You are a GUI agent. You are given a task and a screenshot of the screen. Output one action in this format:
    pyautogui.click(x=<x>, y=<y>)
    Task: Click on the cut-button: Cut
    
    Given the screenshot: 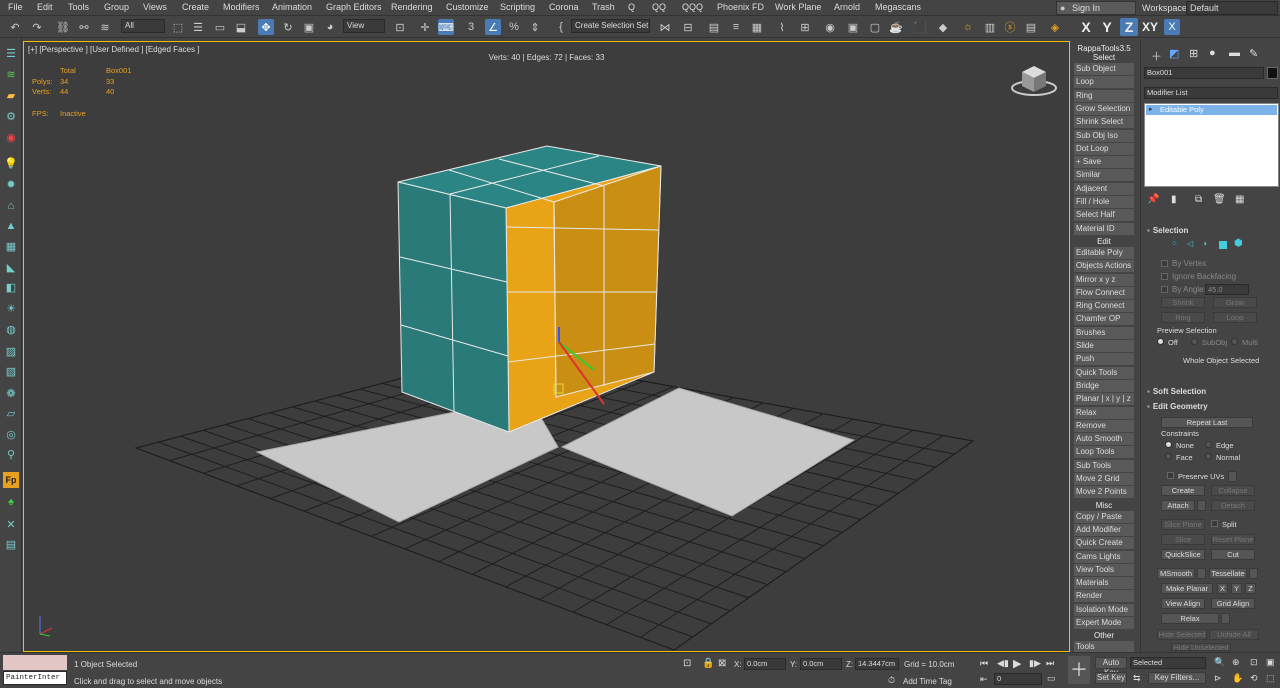 What is the action you would take?
    pyautogui.click(x=1233, y=554)
    